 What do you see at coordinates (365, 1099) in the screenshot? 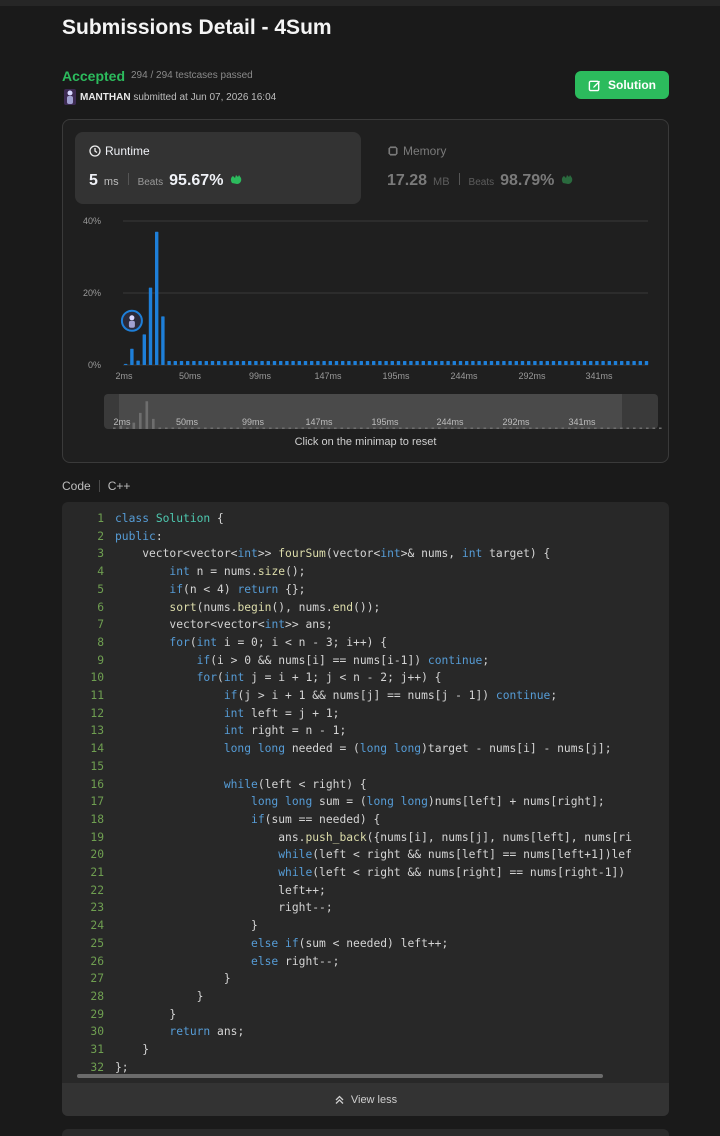
I see `view-less-button: View less` at bounding box center [365, 1099].